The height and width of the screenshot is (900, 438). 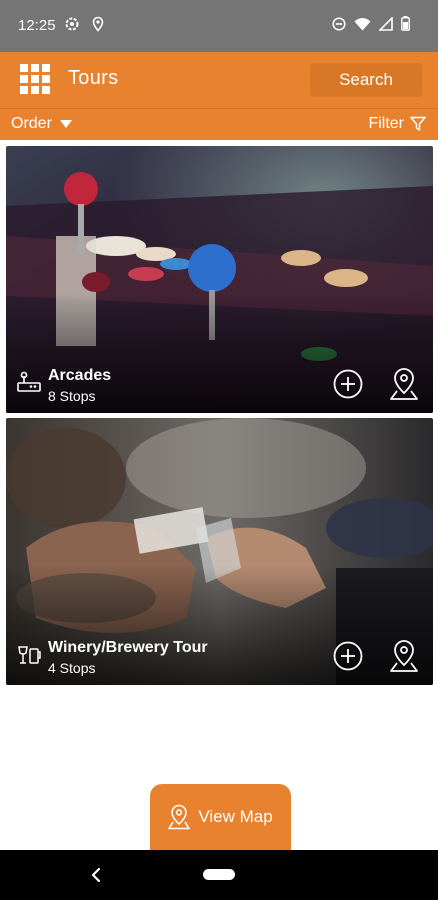 I want to click on filter-label: Filter, so click(x=386, y=123).